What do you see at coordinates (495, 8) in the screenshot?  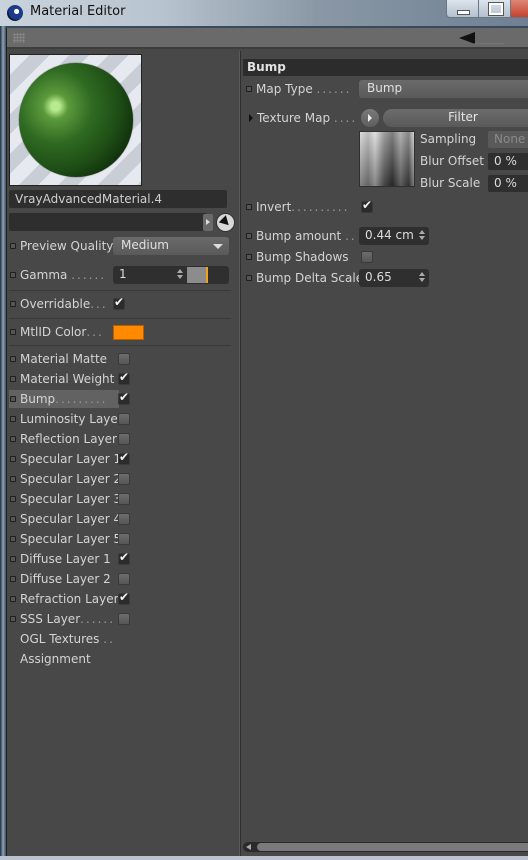 I see `maximize-button` at bounding box center [495, 8].